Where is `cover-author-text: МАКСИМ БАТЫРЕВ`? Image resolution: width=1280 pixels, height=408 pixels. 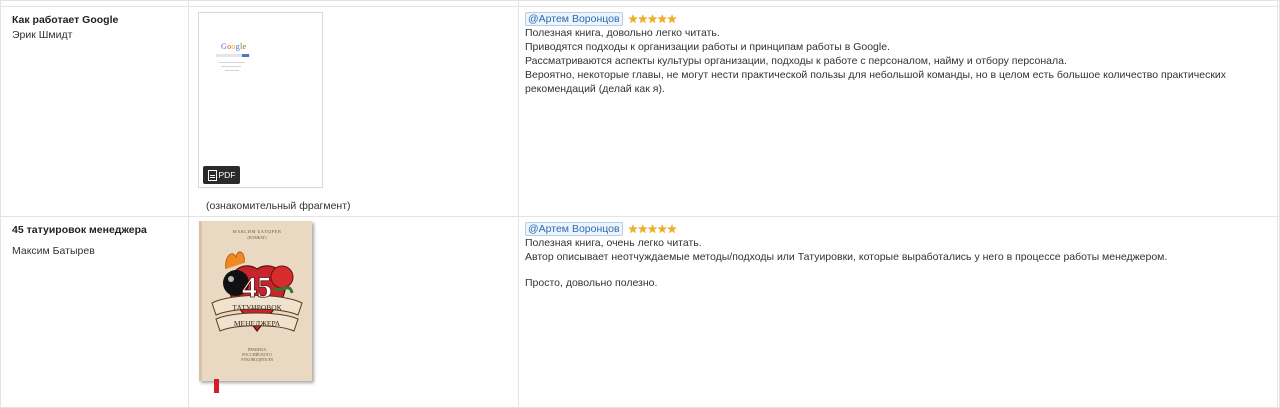 cover-author-text: МАКСИМ БАТЫРЕВ is located at coordinates (257, 231).